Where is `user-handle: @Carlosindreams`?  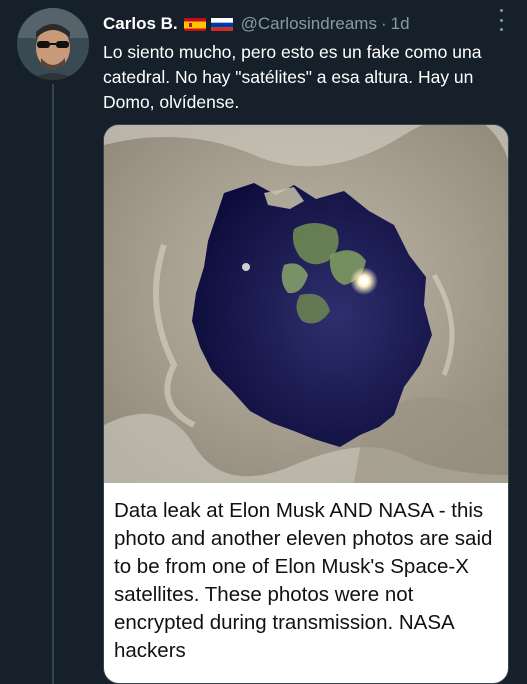 user-handle: @Carlosindreams is located at coordinates (309, 24).